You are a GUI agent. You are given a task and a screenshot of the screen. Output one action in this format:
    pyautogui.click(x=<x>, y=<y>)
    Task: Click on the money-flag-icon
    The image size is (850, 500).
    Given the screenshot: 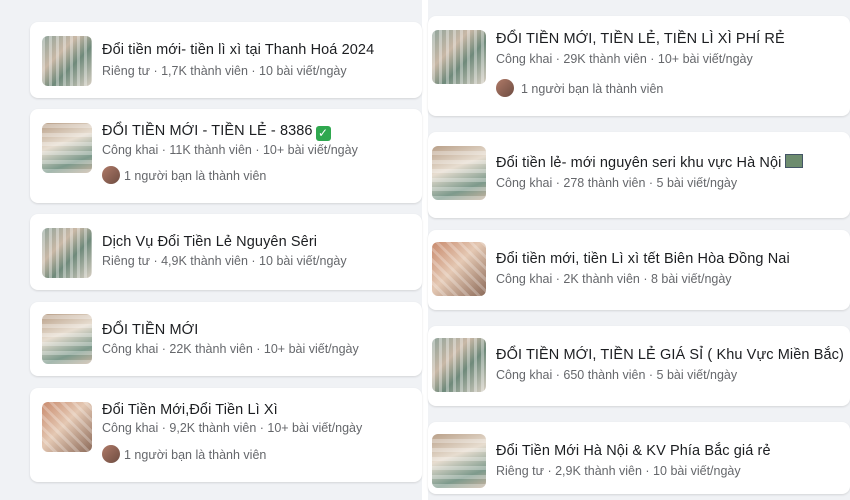 What is the action you would take?
    pyautogui.click(x=794, y=161)
    